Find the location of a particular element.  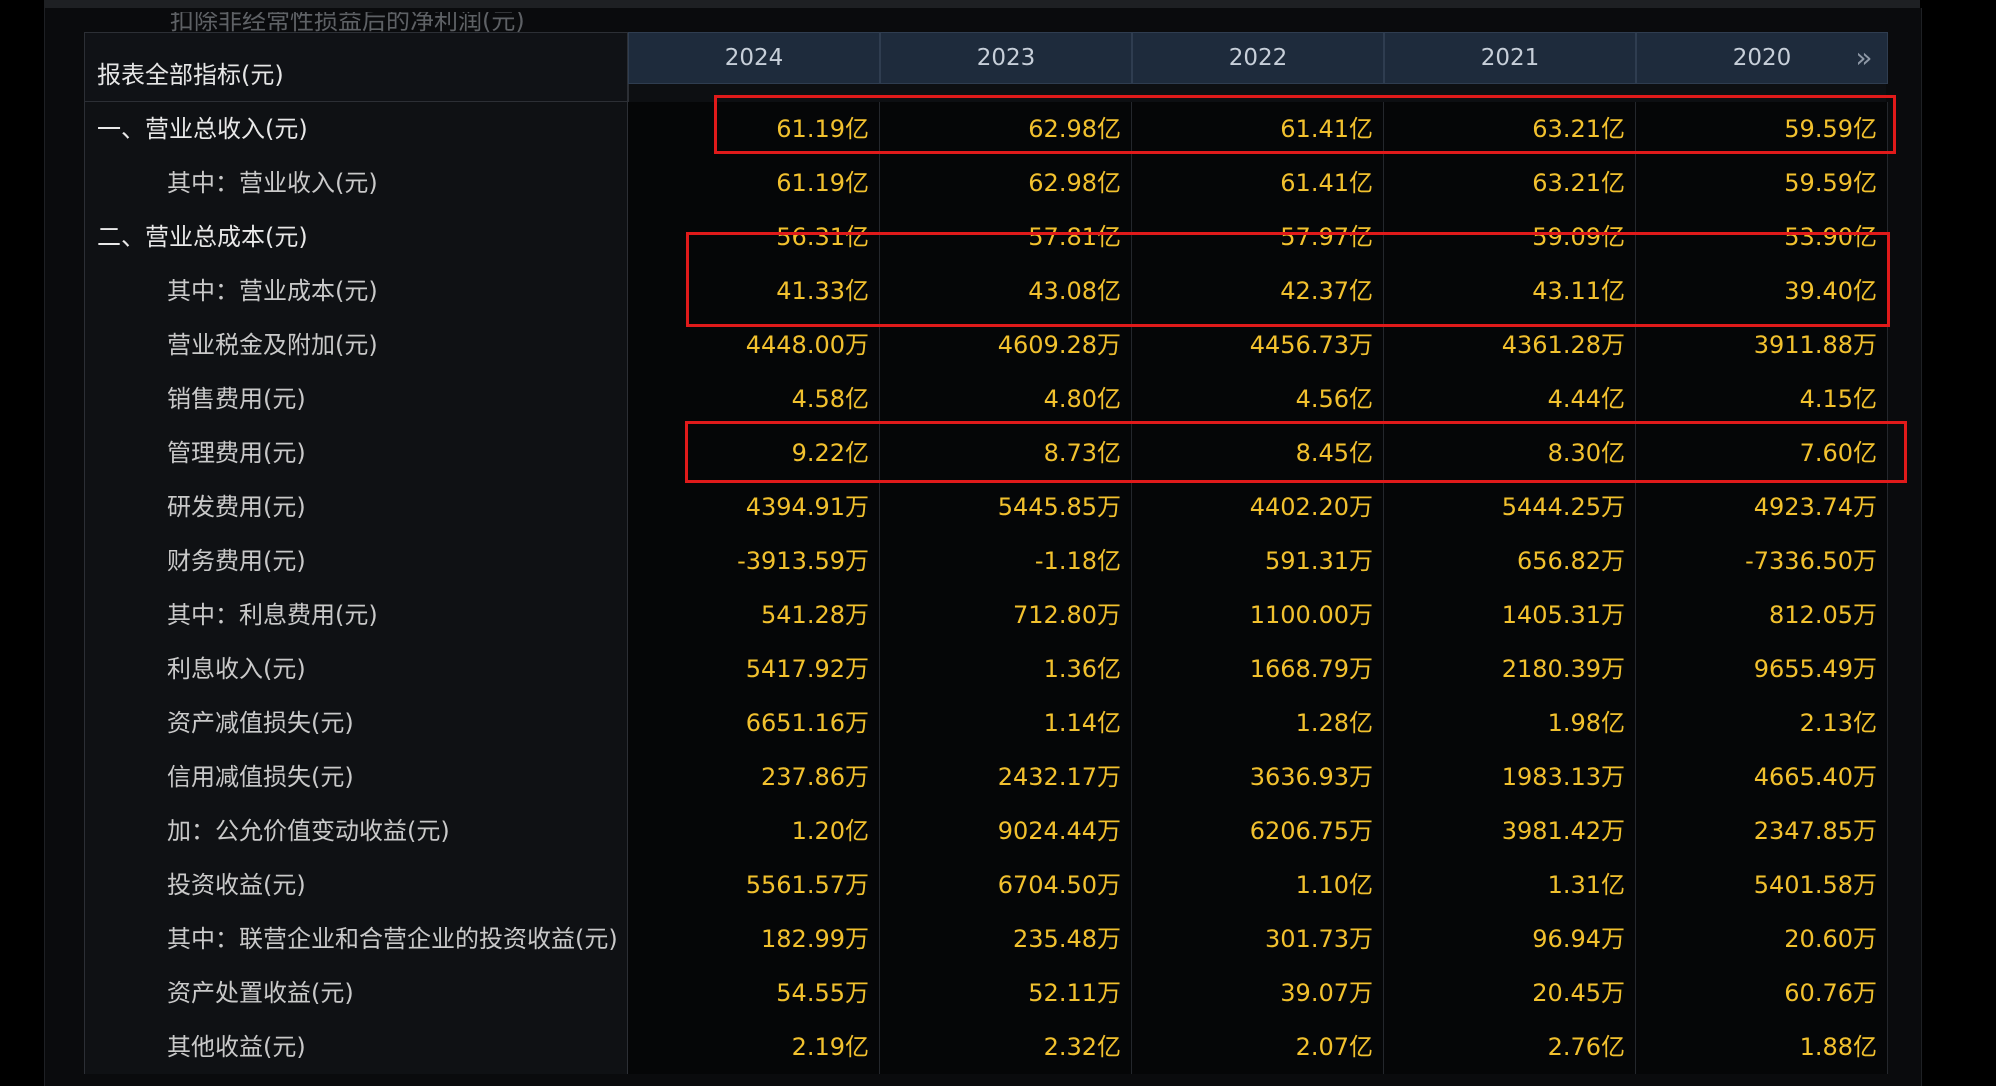

value-cell-2023: 57.81亿 is located at coordinates (1006, 237).